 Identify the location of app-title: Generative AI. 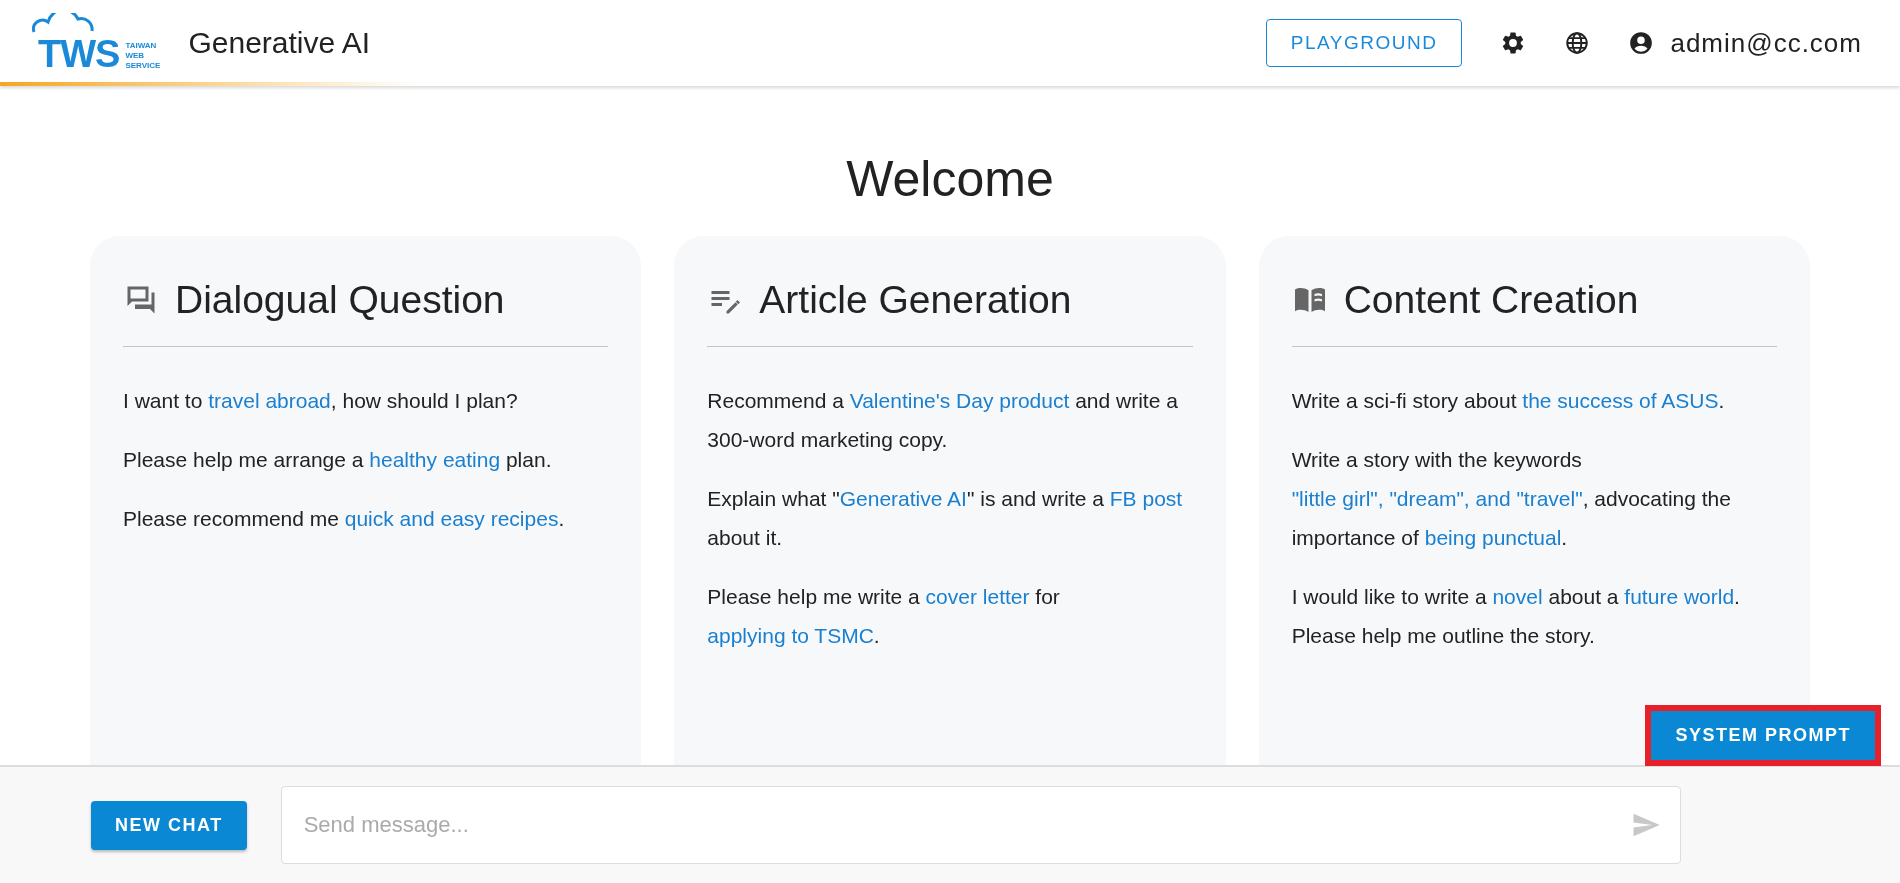
(279, 43).